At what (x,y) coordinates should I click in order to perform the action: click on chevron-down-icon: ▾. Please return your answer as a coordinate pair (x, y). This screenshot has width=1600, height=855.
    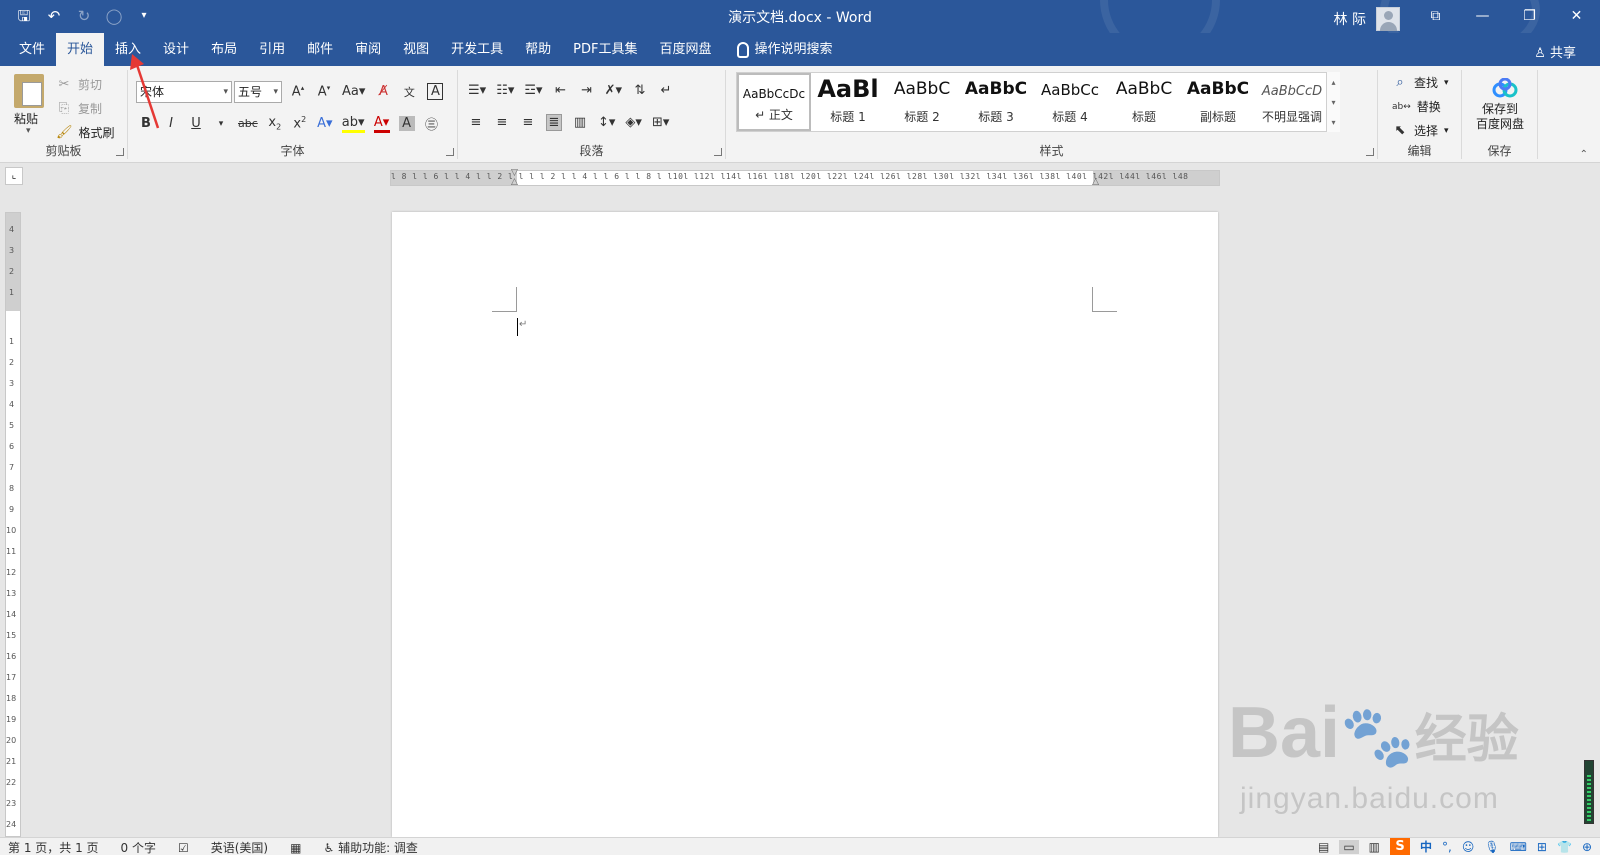
    Looking at the image, I should click on (1333, 102).